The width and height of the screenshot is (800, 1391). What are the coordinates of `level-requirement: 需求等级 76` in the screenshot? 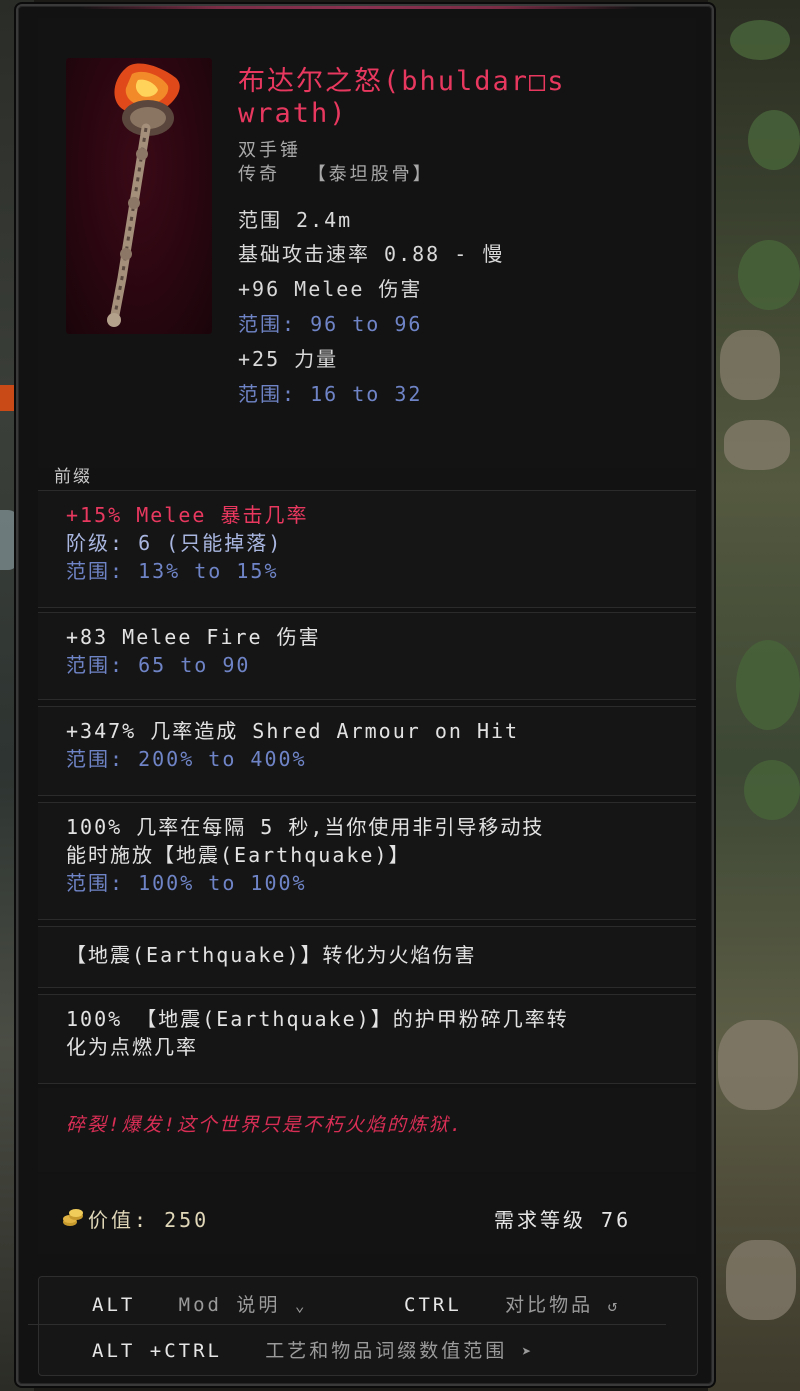 It's located at (563, 1220).